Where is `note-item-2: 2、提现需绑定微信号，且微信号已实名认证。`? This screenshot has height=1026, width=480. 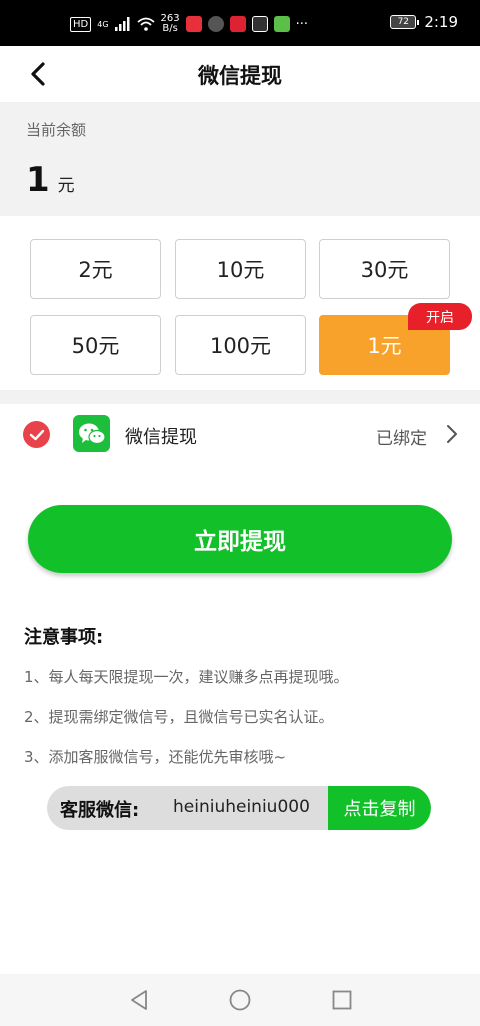 note-item-2: 2、提现需绑定微信号，且微信号已实名认证。 is located at coordinates (179, 717).